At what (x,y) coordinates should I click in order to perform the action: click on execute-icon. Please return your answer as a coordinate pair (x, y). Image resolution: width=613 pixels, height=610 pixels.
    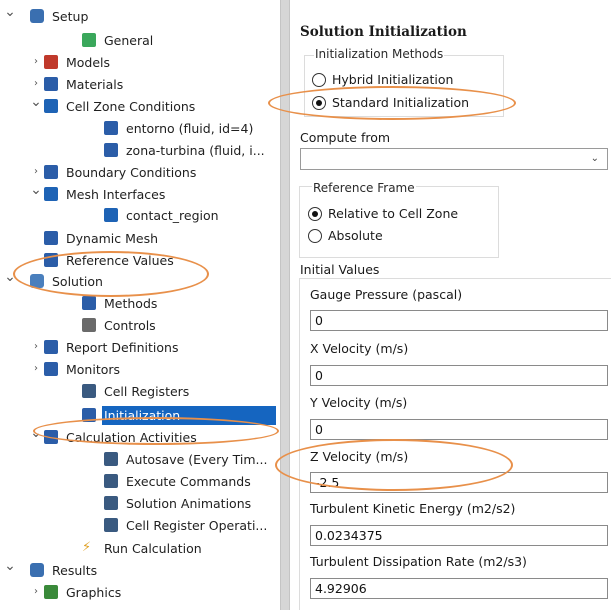
    Looking at the image, I should click on (111, 481).